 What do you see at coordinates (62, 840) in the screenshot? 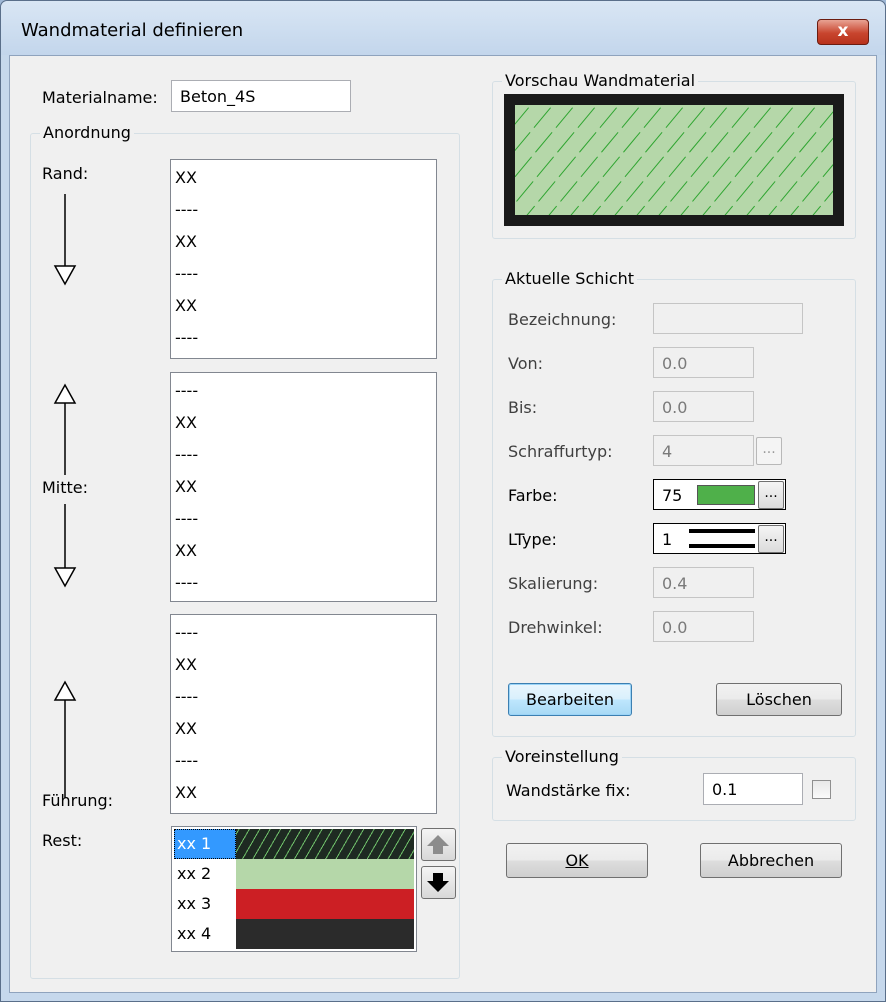
I see `rest-label: Rest:` at bounding box center [62, 840].